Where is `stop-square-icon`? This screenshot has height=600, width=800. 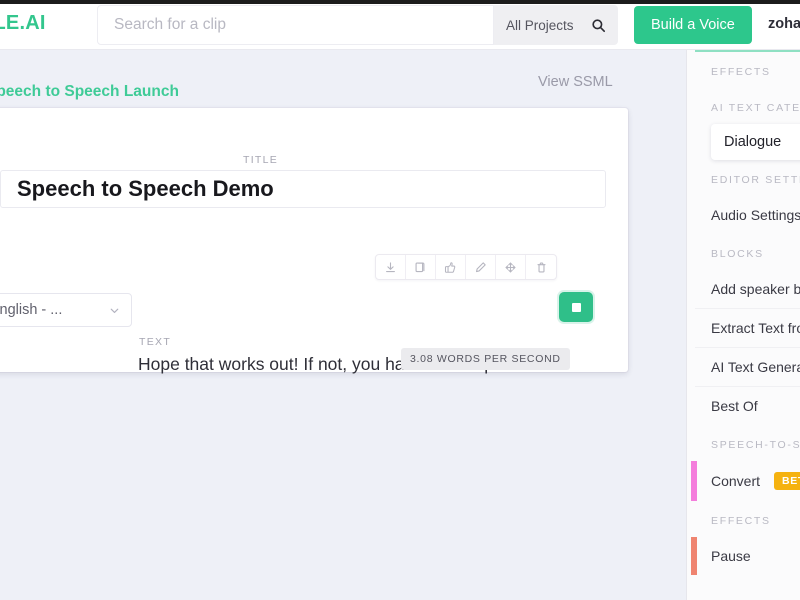
stop-square-icon is located at coordinates (576, 307).